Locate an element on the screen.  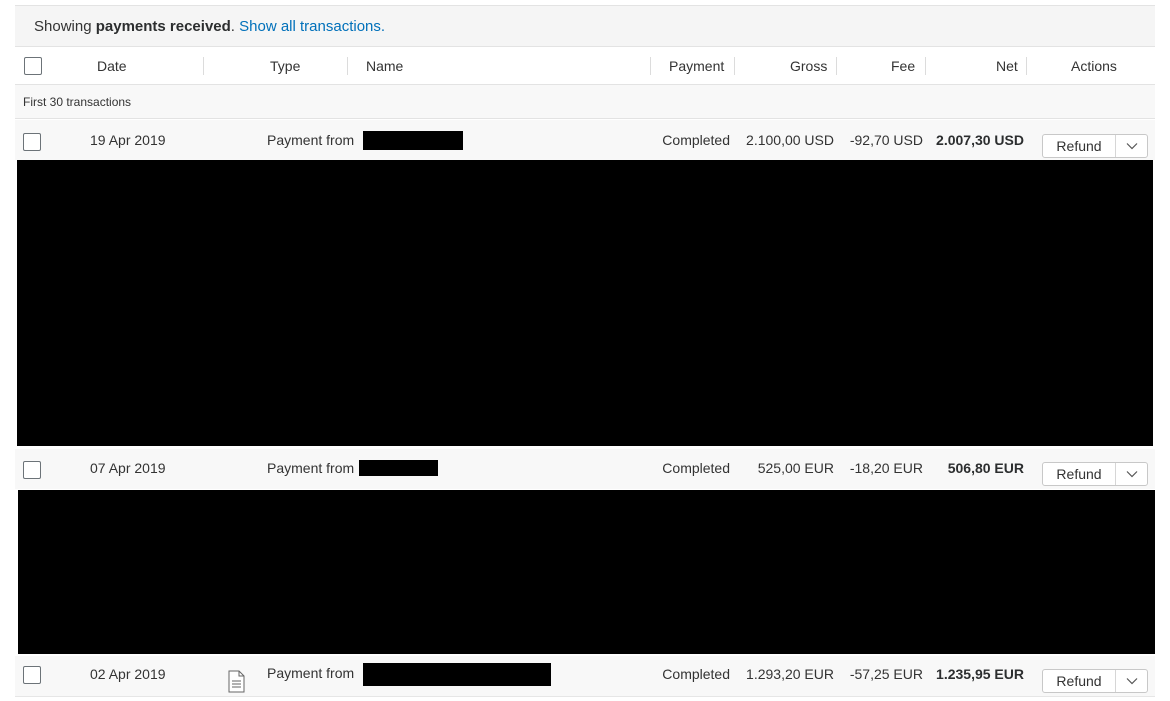
column-header-actions: Actions is located at coordinates (1094, 66).